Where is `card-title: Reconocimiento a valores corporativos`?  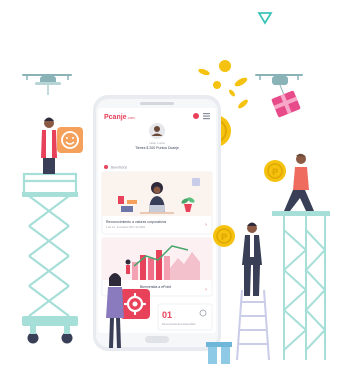 card-title: Reconocimiento a valores corporativos is located at coordinates (136, 222).